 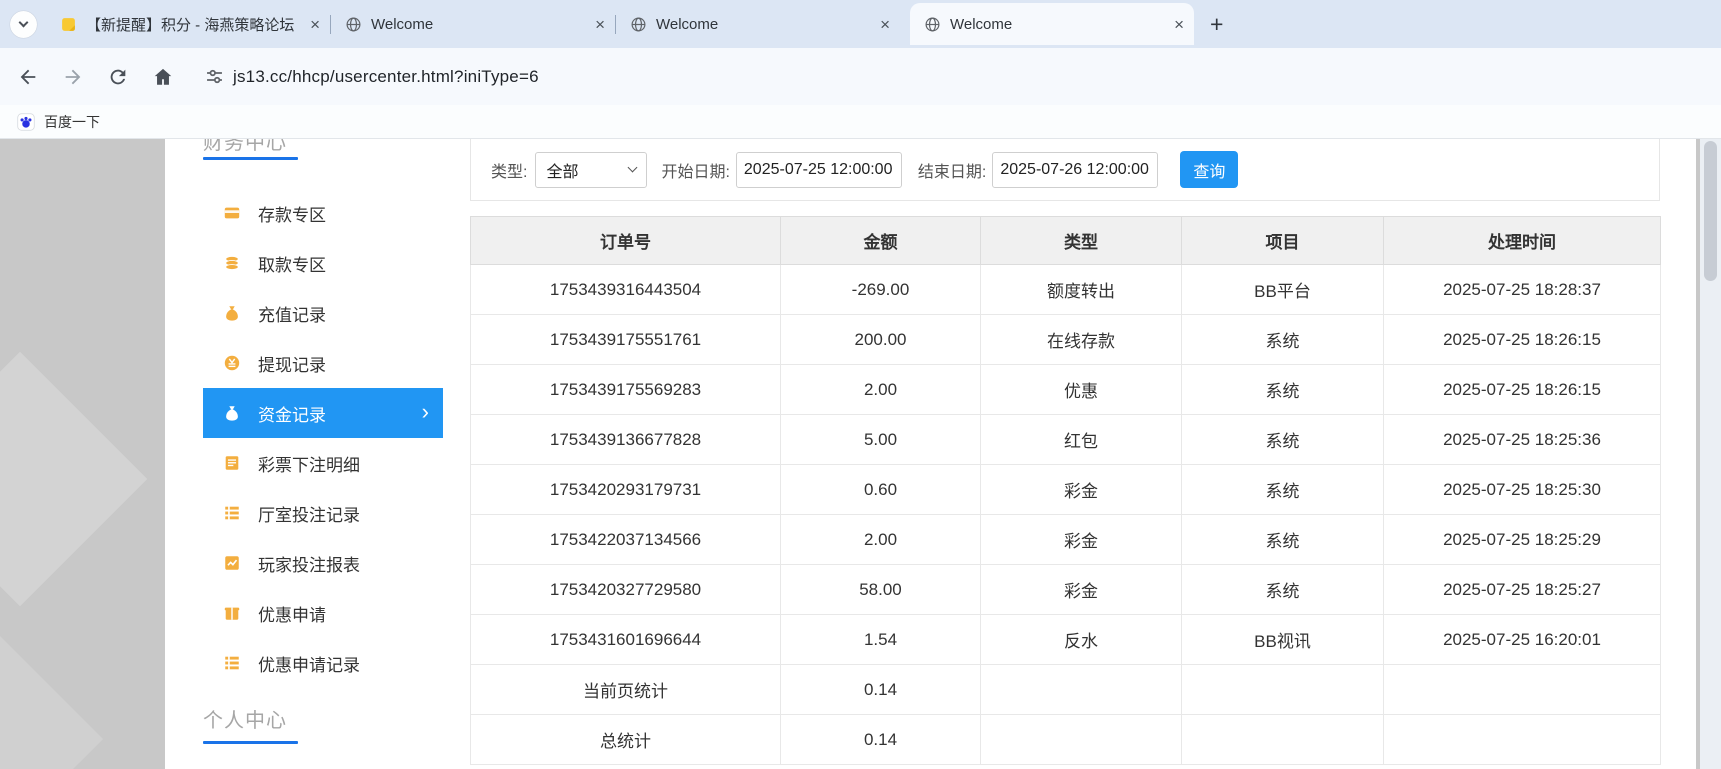 What do you see at coordinates (625, 439) in the screenshot?
I see `cell-order-no: 1753439136677828` at bounding box center [625, 439].